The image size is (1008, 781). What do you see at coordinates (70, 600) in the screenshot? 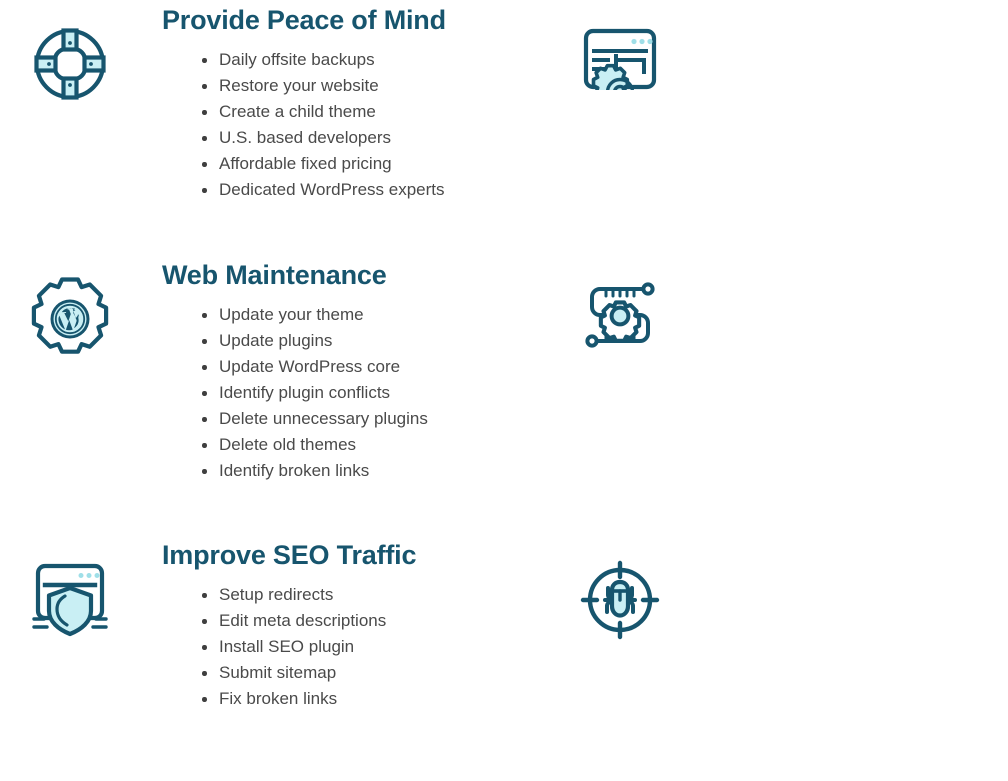
I see `browser-shield-icon` at bounding box center [70, 600].